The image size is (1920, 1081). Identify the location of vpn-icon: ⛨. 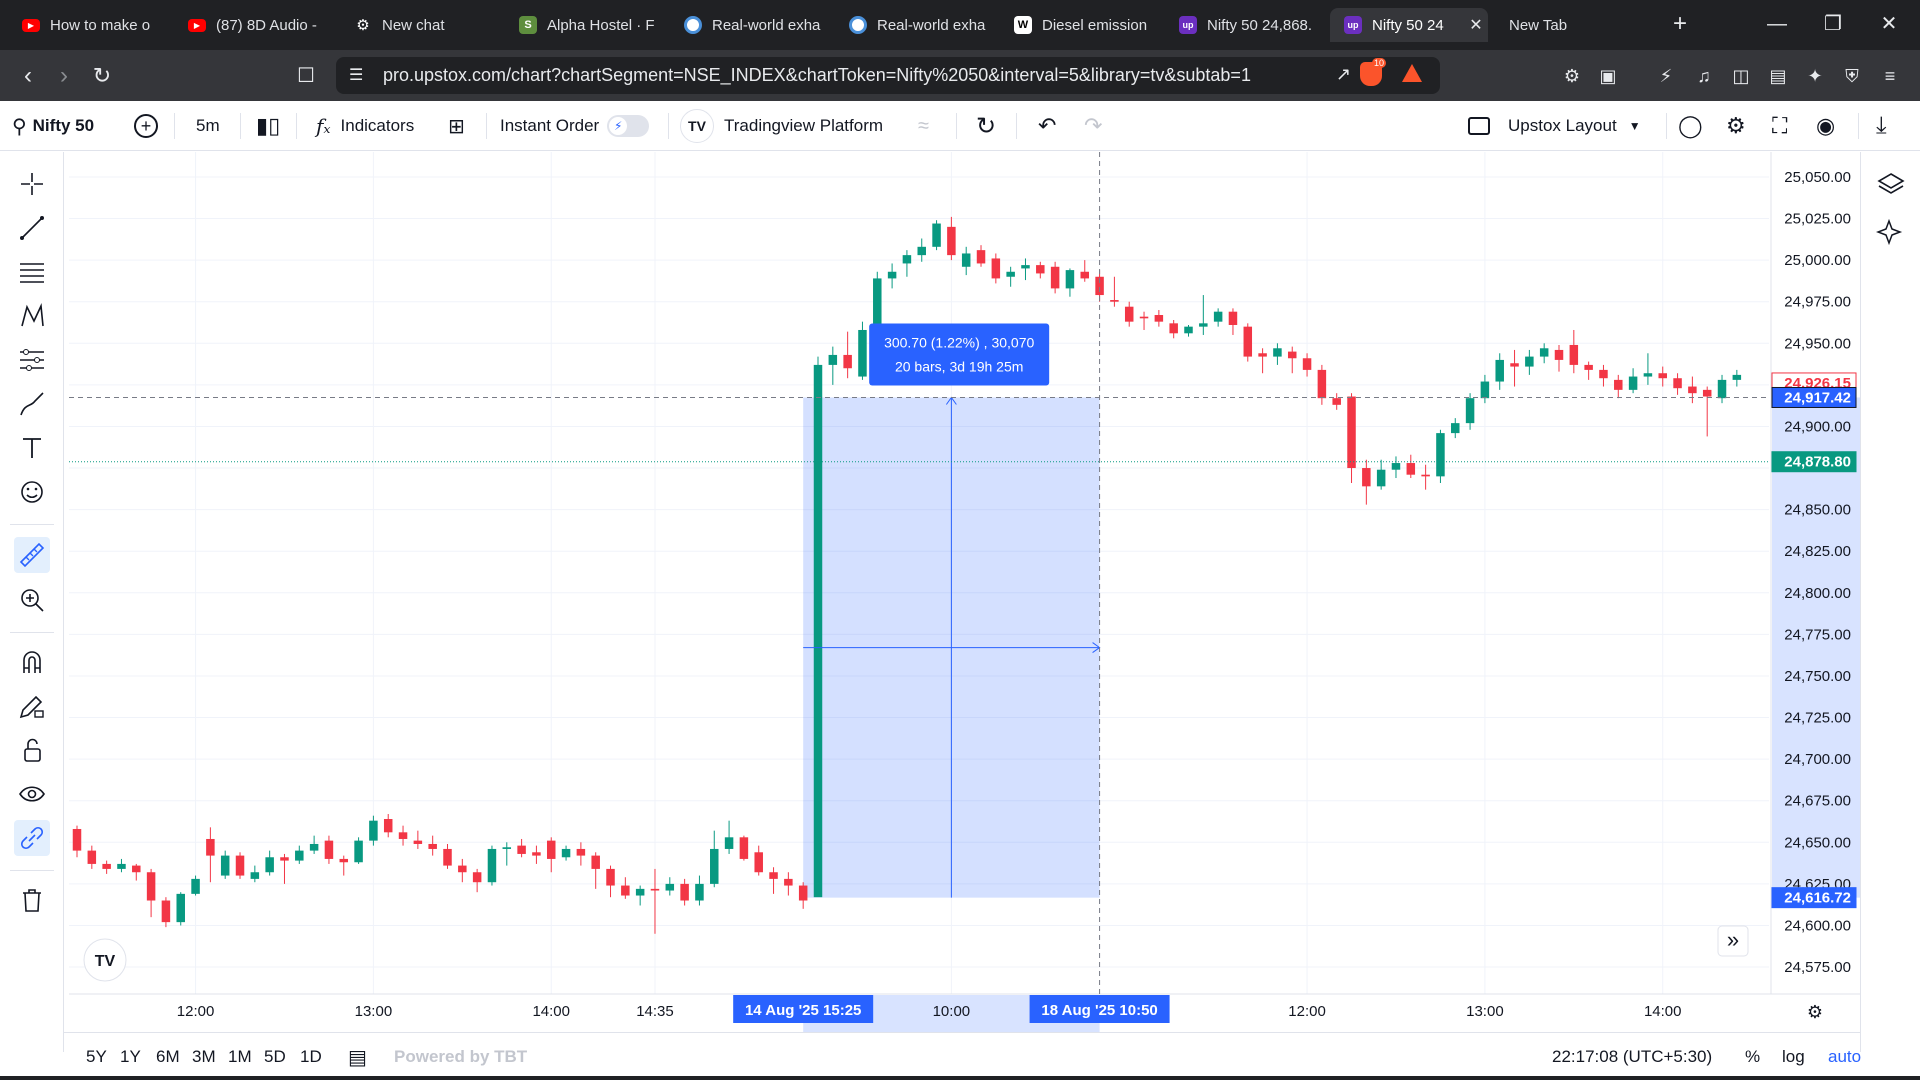
(1852, 76).